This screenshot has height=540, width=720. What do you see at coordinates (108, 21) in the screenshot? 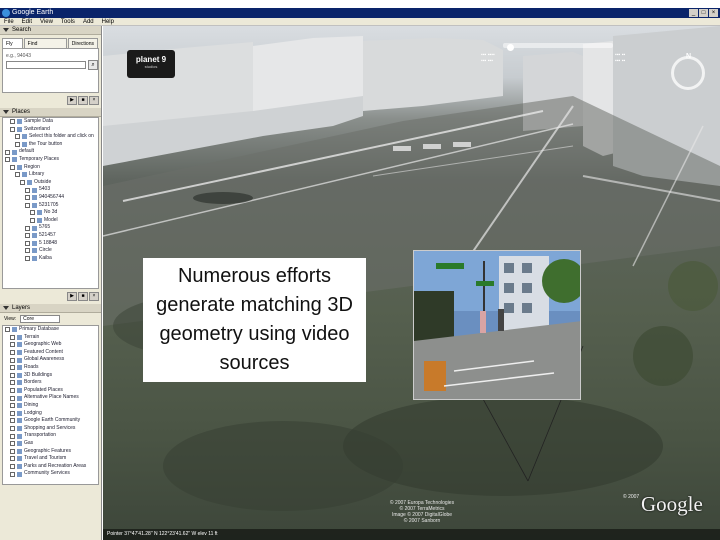
I see `menu-help: Help` at bounding box center [108, 21].